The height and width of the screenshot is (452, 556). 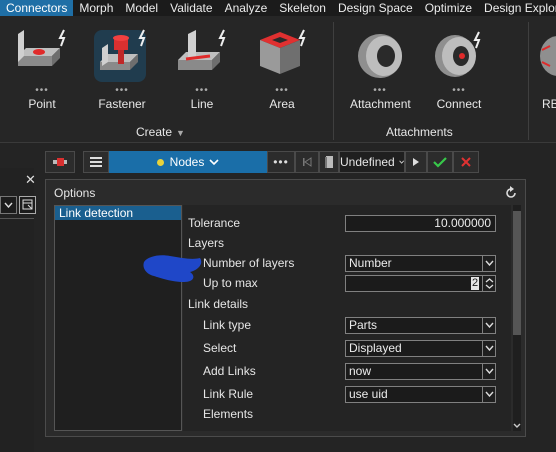 What do you see at coordinates (343, 263) in the screenshot?
I see `number-of-layers-row: Number of layers Number` at bounding box center [343, 263].